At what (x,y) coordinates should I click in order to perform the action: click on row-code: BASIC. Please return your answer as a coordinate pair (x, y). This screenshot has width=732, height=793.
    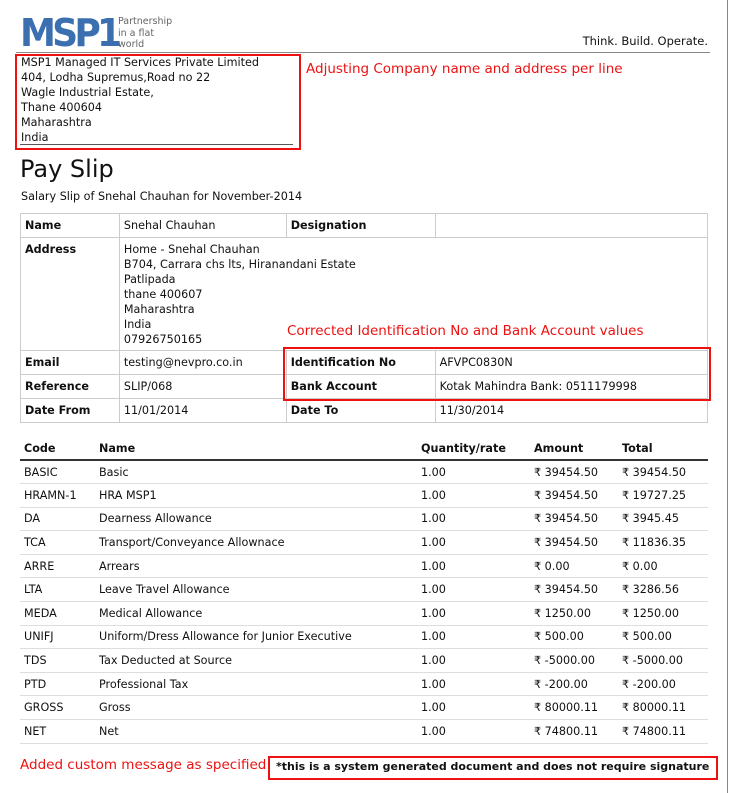
    Looking at the image, I should click on (57, 472).